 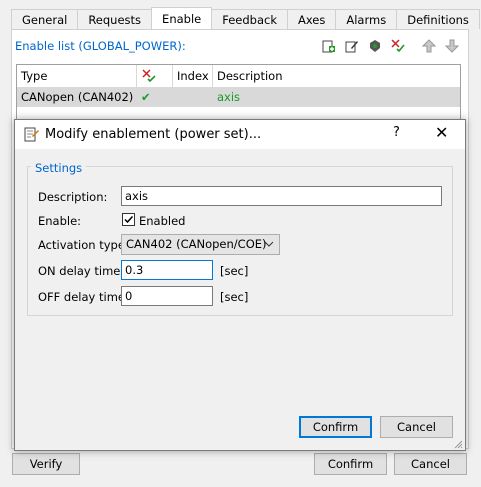 What do you see at coordinates (196, 244) in the screenshot?
I see `activation-type-value: CAN402 (CANopen/COE)` at bounding box center [196, 244].